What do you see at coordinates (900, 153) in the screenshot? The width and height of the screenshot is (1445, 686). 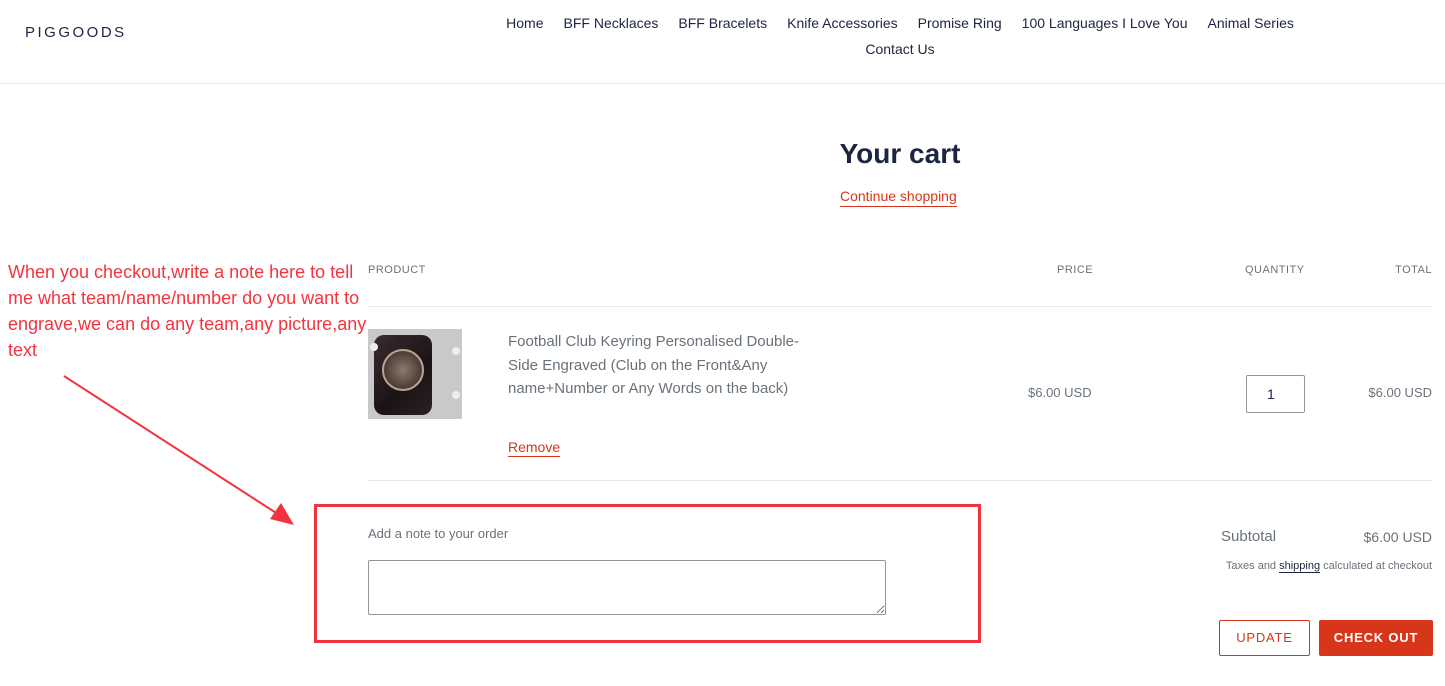 I see `page-title: Your cart` at bounding box center [900, 153].